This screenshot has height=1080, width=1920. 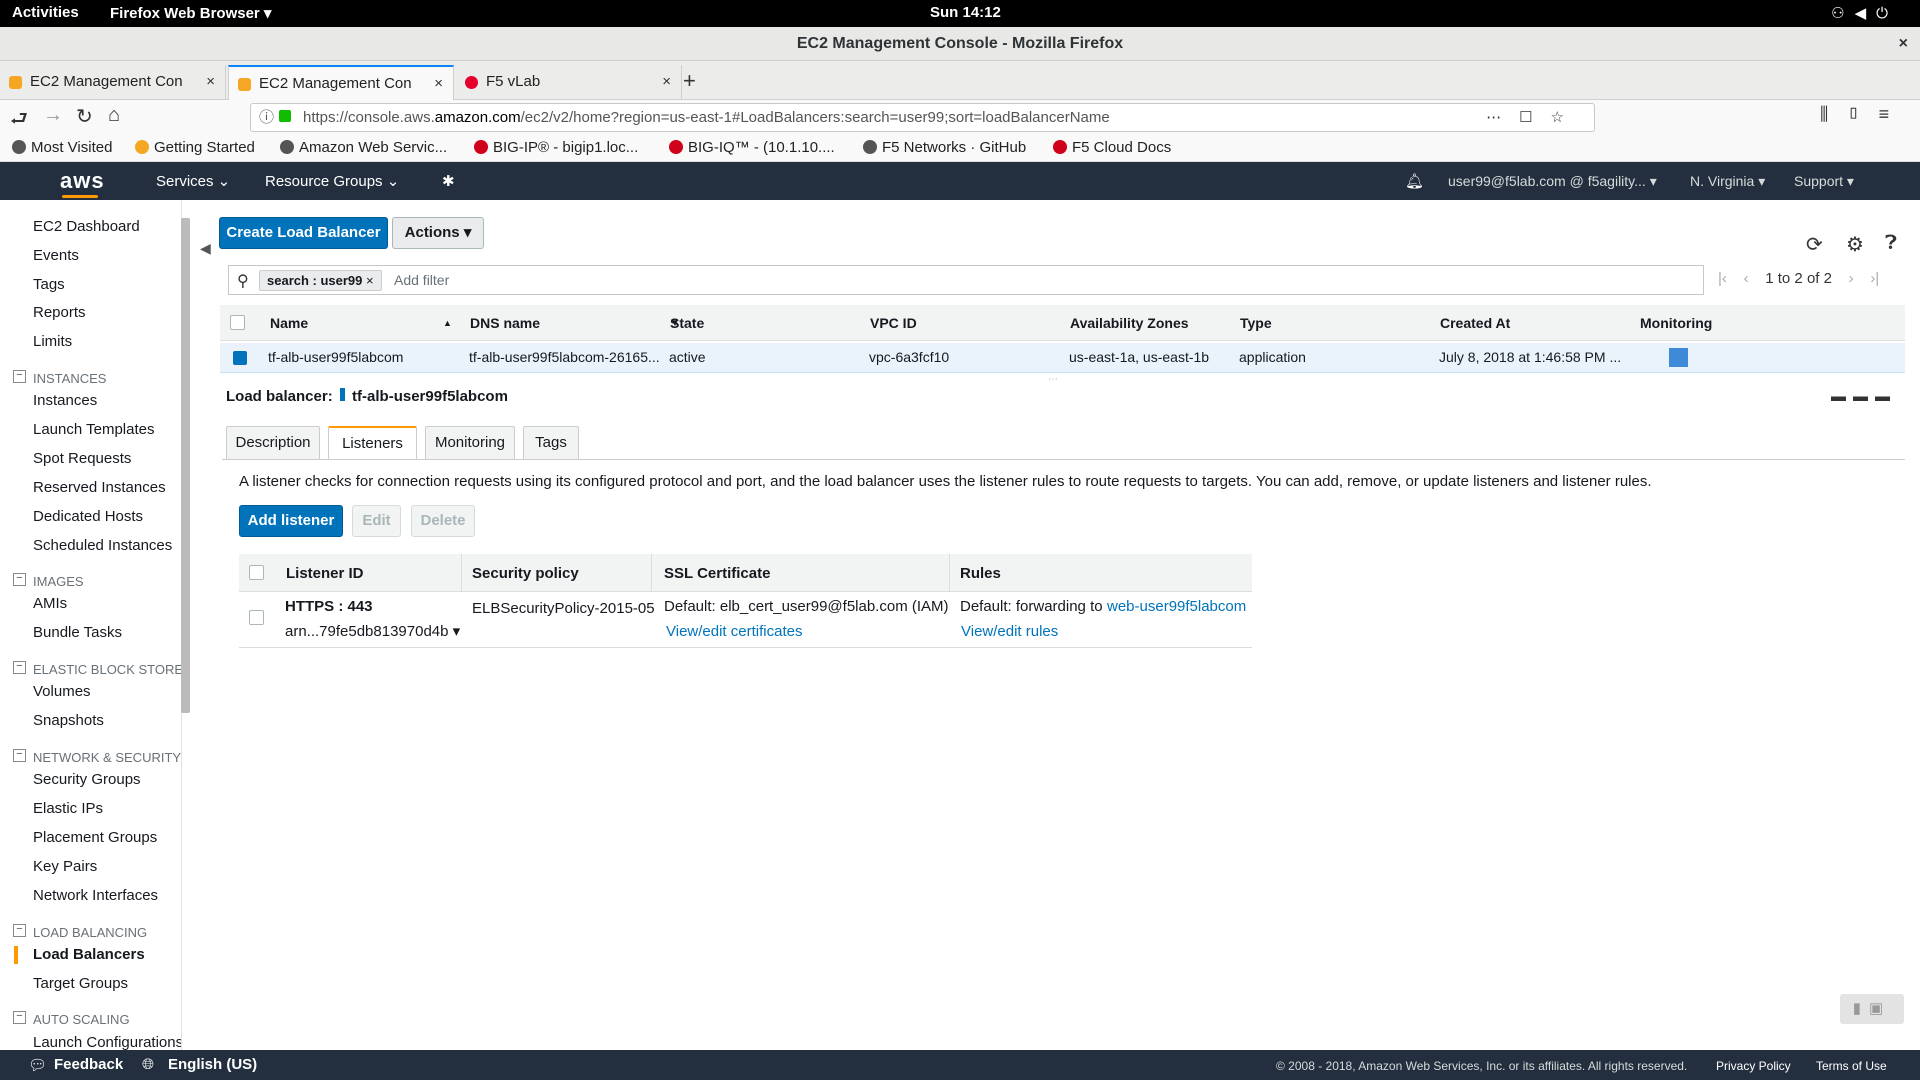 What do you see at coordinates (1864, 13) in the screenshot?
I see `system-tray-icons: ⚇◀⏻` at bounding box center [1864, 13].